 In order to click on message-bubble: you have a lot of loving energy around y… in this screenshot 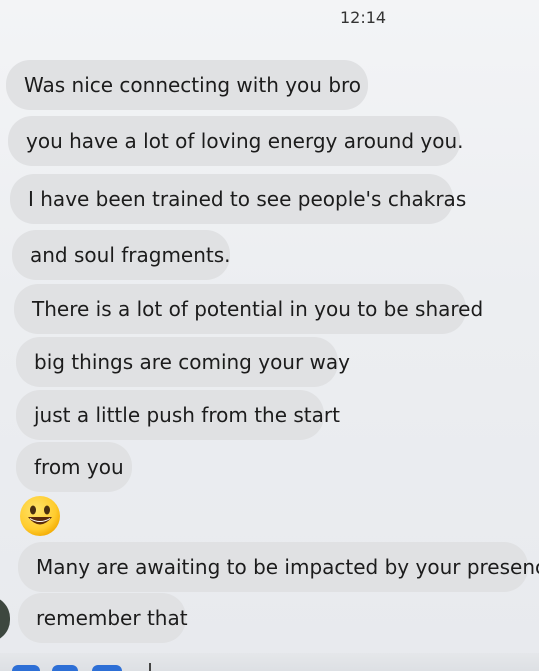, I will do `click(236, 141)`.